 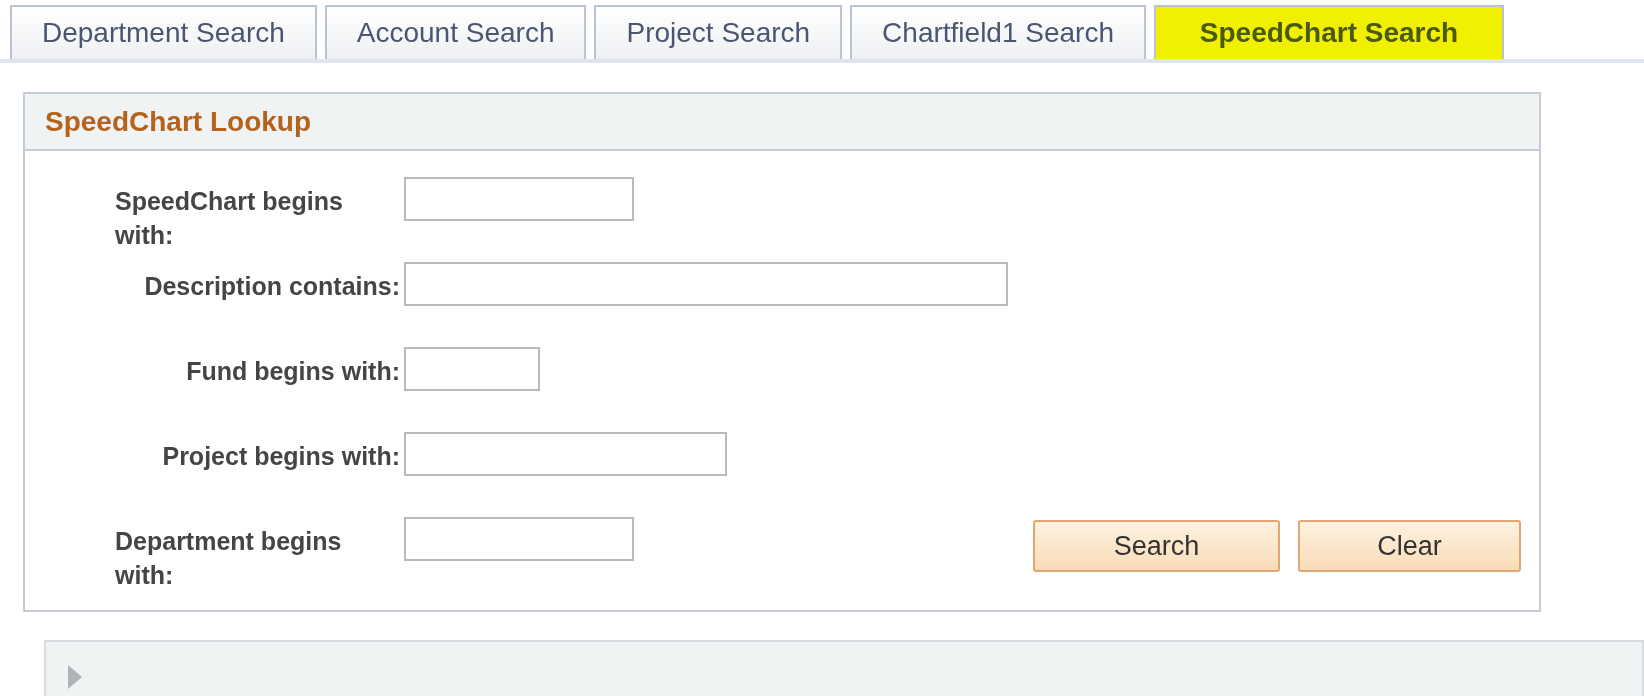 I want to click on panel-title: SpeedChart Lookup, so click(x=178, y=121).